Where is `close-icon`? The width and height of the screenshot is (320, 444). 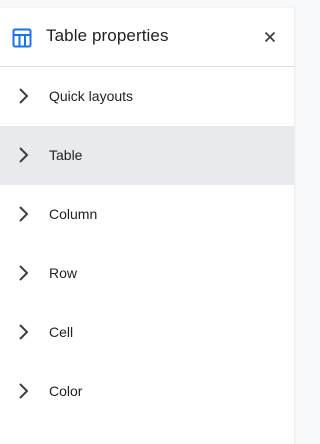
close-icon is located at coordinates (270, 37).